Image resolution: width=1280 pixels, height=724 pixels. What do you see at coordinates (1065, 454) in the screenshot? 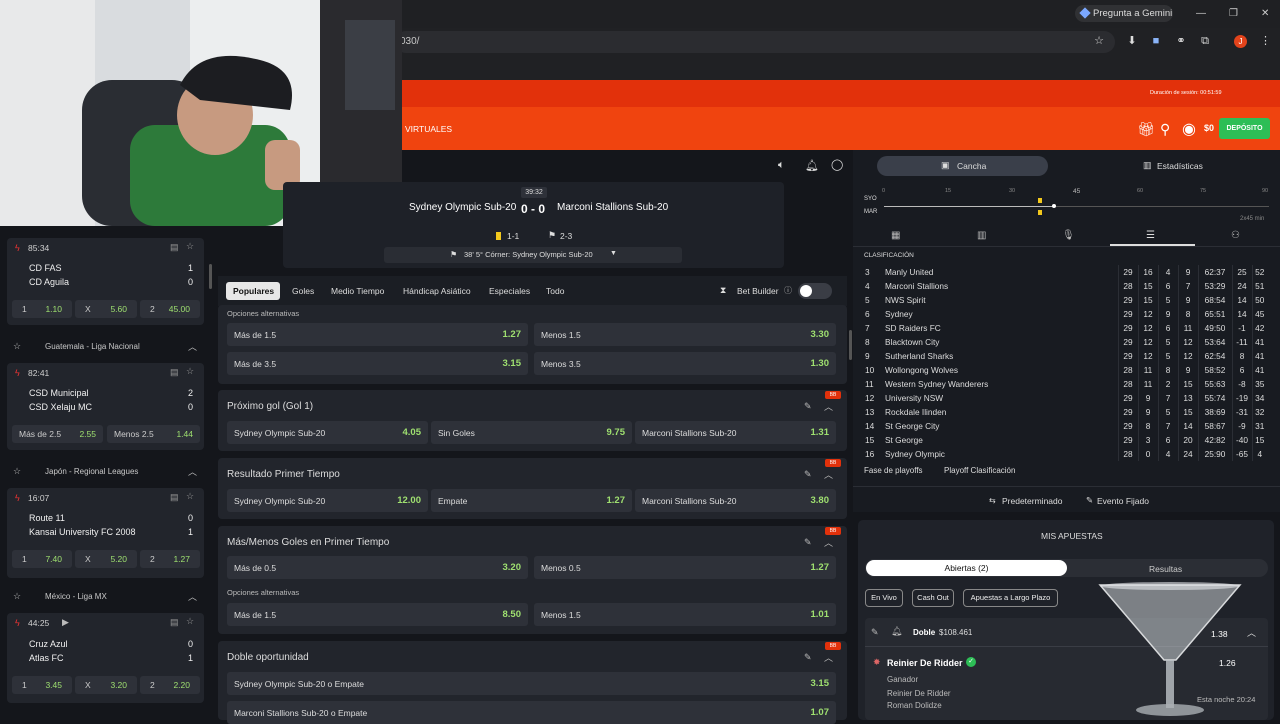
I see `standings-row: 16 Sydney Olympic 28 0 4 24 25:90 -65 4` at bounding box center [1065, 454].